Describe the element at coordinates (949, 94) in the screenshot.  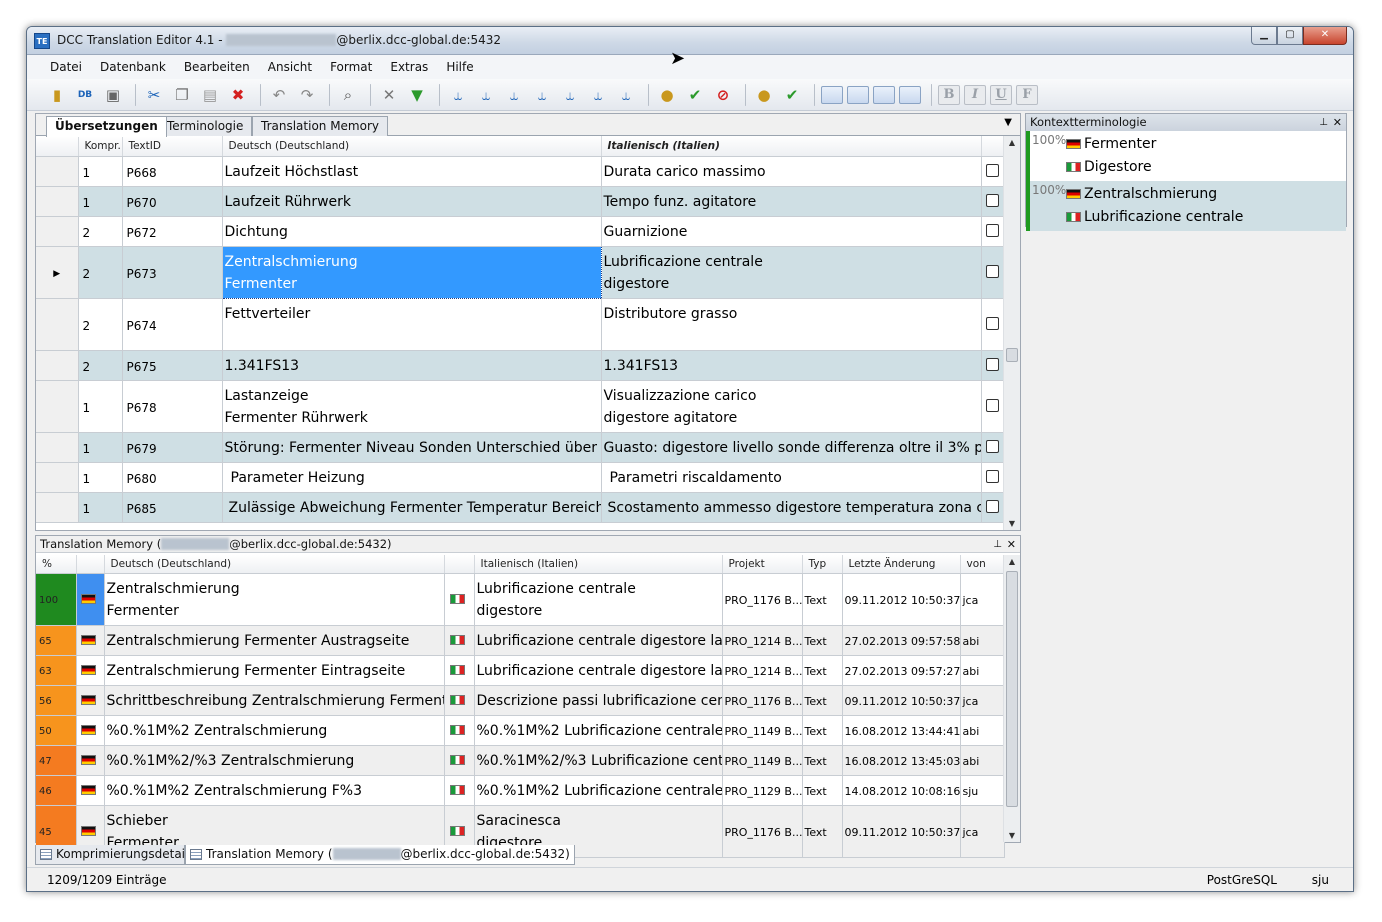
I see `bold-button: B` at that location.